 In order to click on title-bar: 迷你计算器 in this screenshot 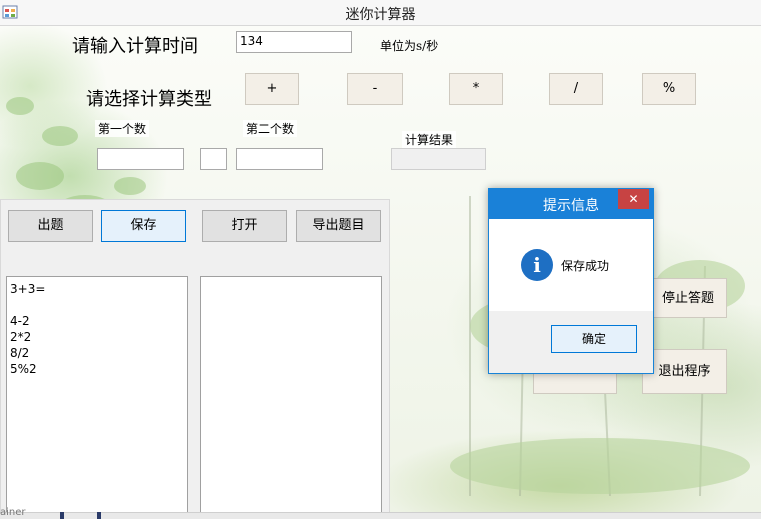, I will do `click(380, 13)`.